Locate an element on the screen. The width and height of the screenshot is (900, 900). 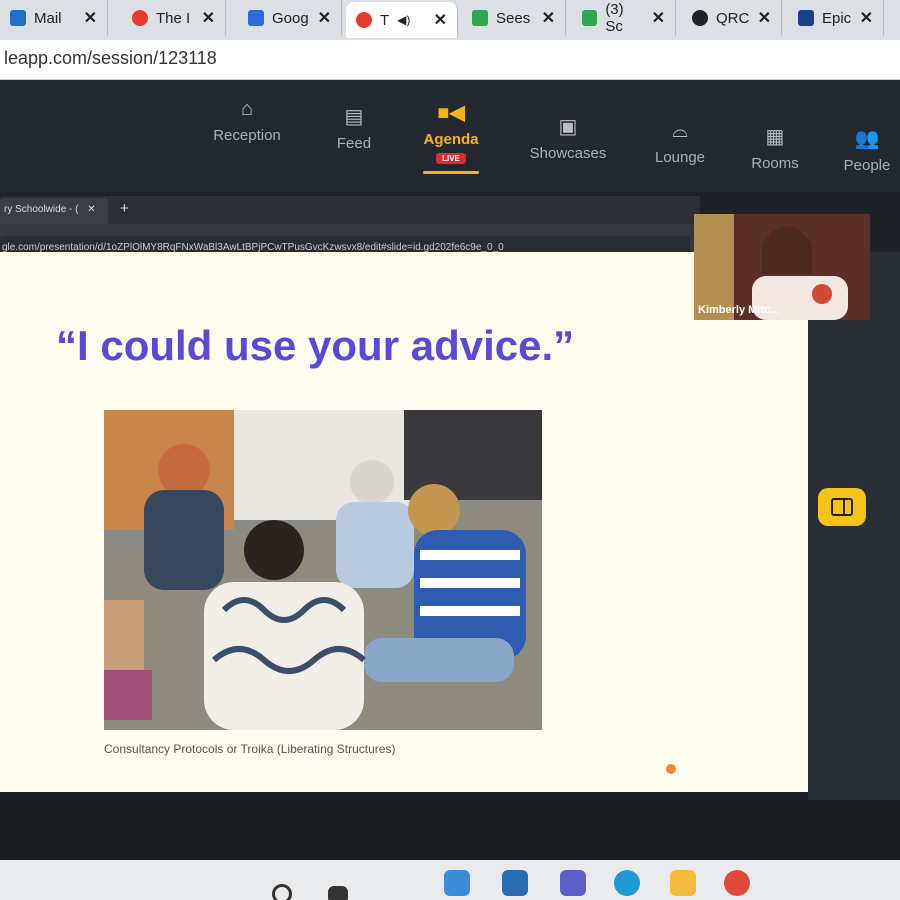
nav-reception: ⌂ Reception is located at coordinates (247, 121).